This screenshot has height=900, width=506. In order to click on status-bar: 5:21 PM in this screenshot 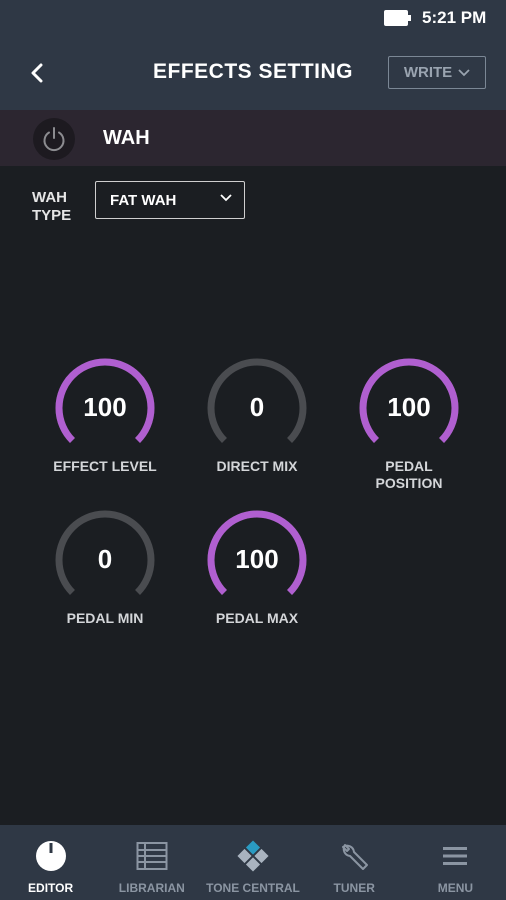, I will do `click(253, 18)`.